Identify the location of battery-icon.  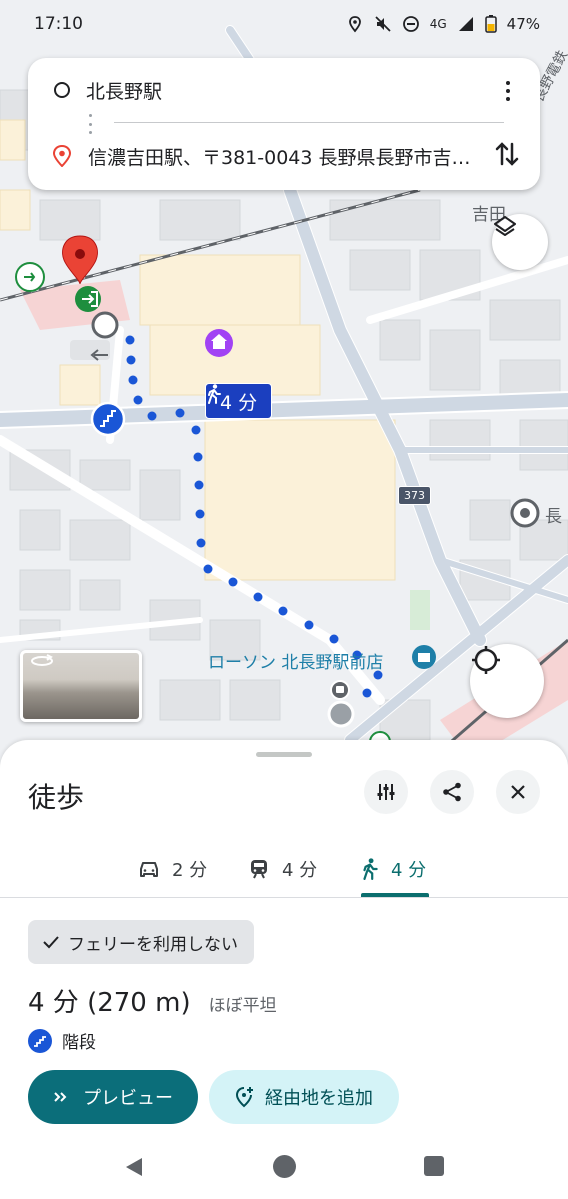
(490, 24).